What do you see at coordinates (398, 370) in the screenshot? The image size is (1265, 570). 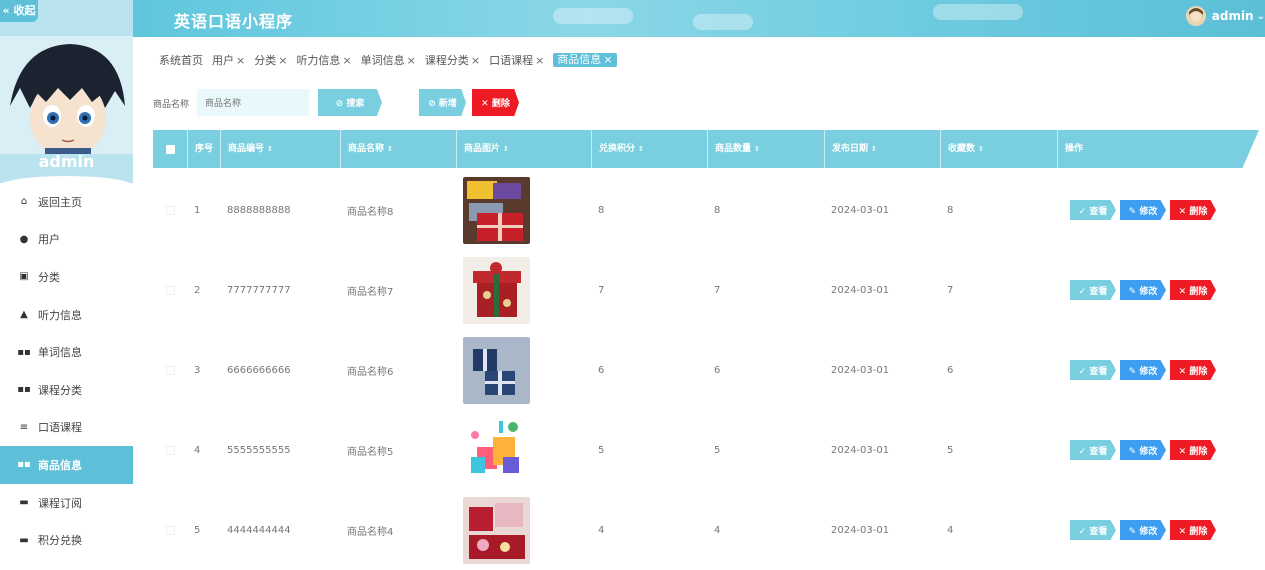 I see `cell-name: 商品名称6` at bounding box center [398, 370].